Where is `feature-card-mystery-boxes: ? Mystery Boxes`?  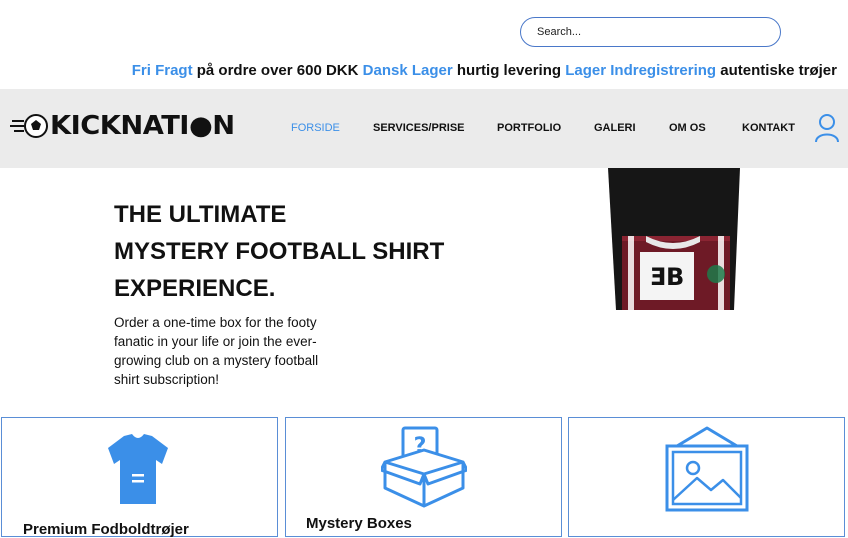
feature-card-mystery-boxes: ? Mystery Boxes is located at coordinates (423, 477).